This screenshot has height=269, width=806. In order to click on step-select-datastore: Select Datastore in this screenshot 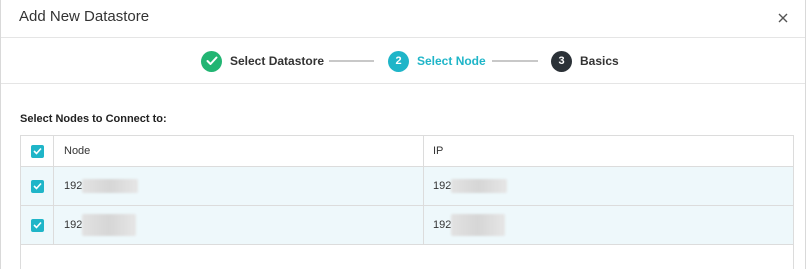, I will do `click(262, 61)`.